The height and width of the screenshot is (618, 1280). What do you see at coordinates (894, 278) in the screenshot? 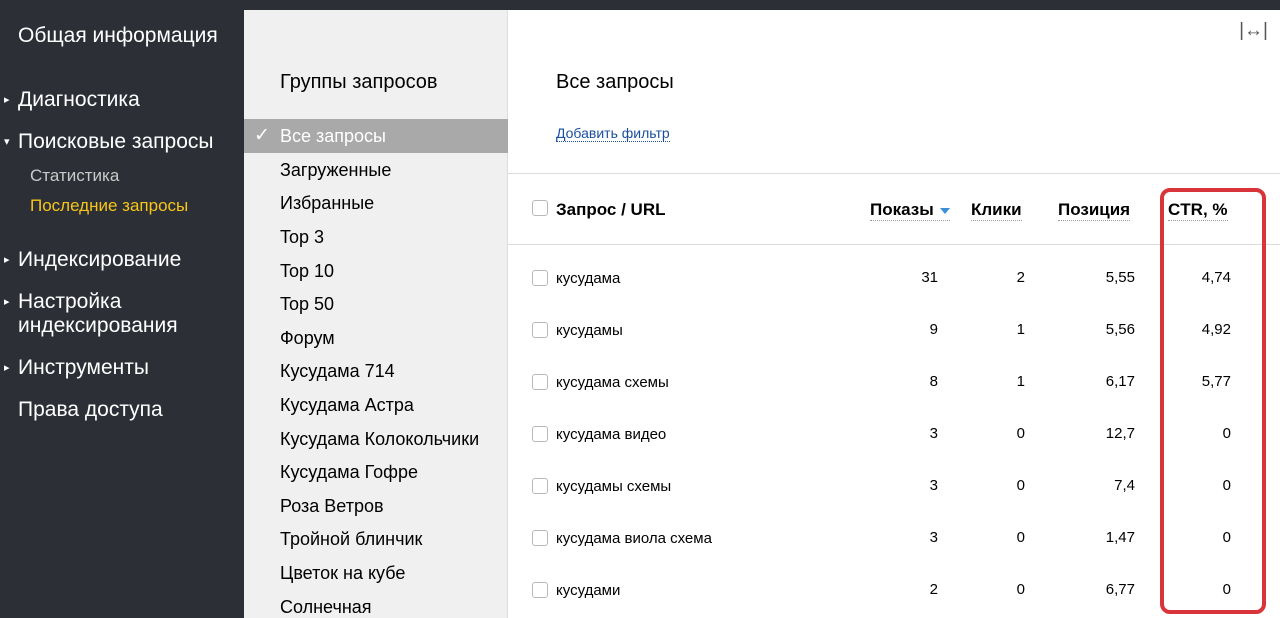
I see `table-row: кусудама 31 2 5,55 4,74` at bounding box center [894, 278].